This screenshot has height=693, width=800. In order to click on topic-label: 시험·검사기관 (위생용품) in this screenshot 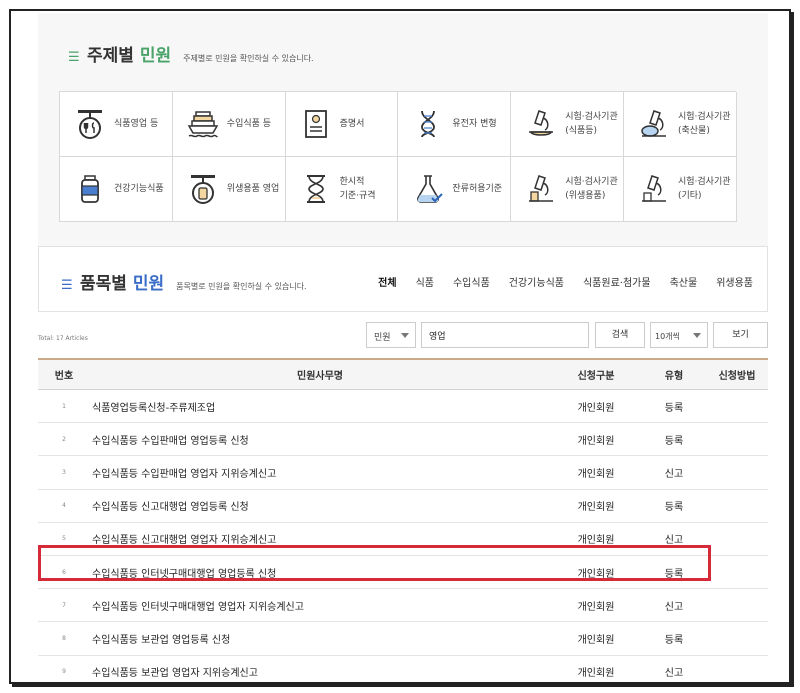, I will do `click(591, 189)`.